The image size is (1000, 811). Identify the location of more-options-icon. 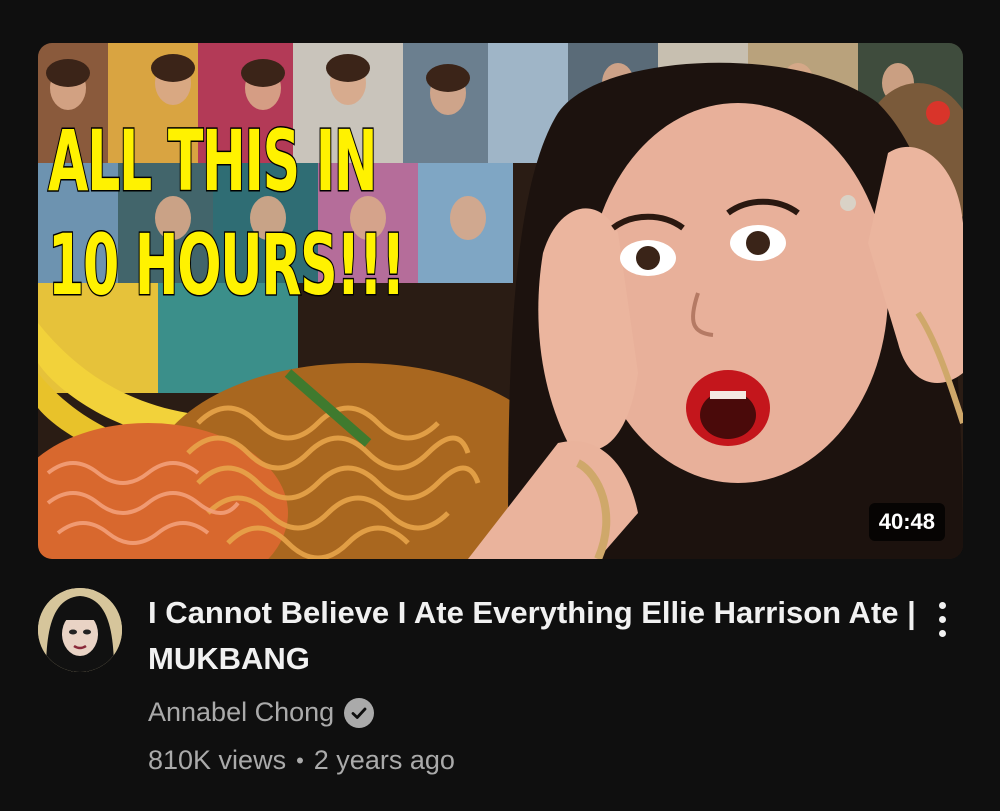
(942, 619).